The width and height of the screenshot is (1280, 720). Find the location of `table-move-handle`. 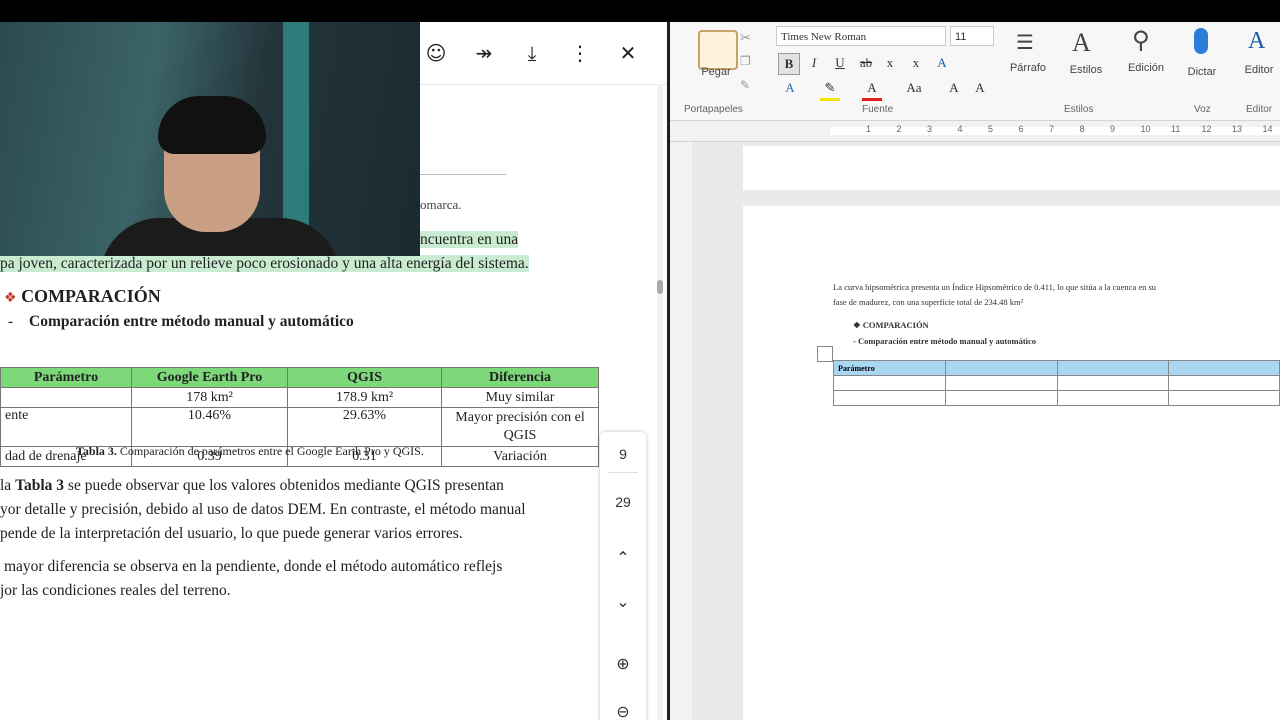

table-move-handle is located at coordinates (825, 354).